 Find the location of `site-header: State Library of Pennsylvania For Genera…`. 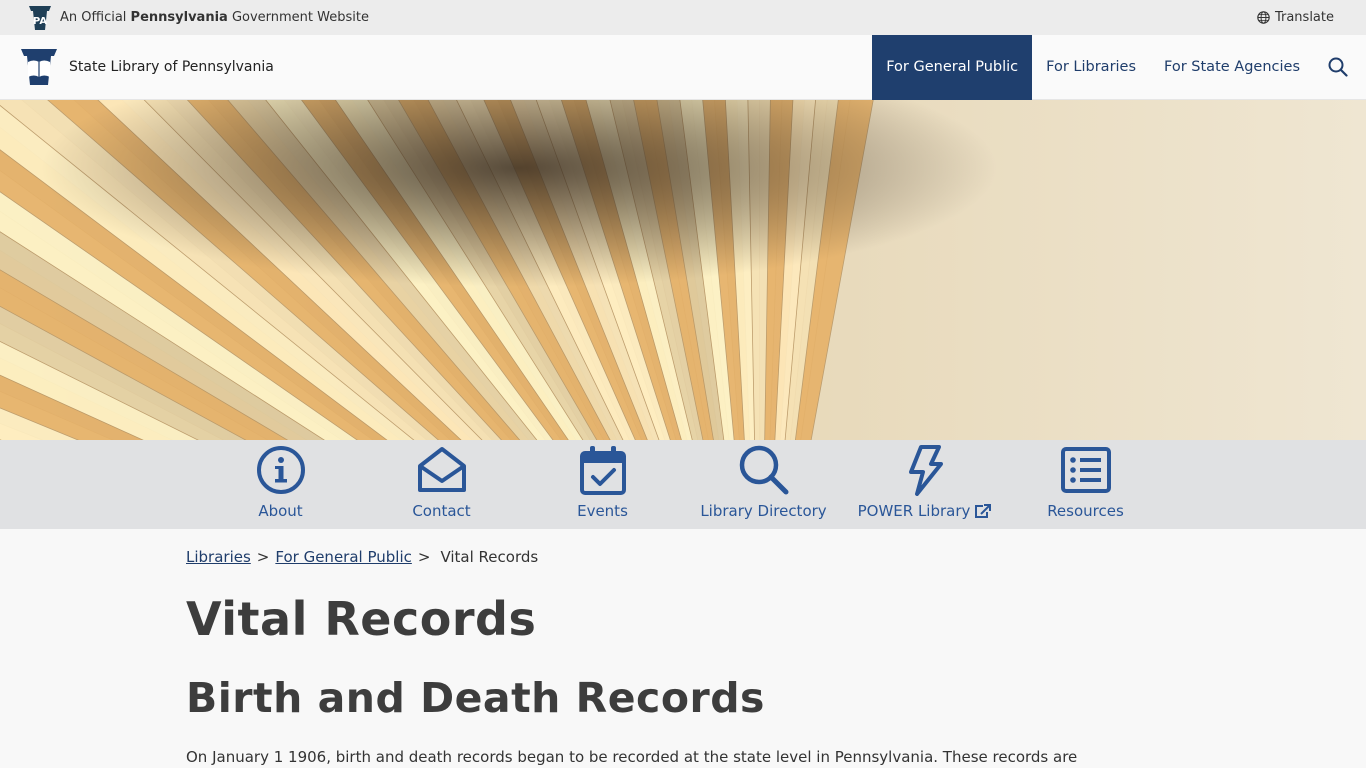

site-header: State Library of Pennsylvania For Genera… is located at coordinates (683, 67).